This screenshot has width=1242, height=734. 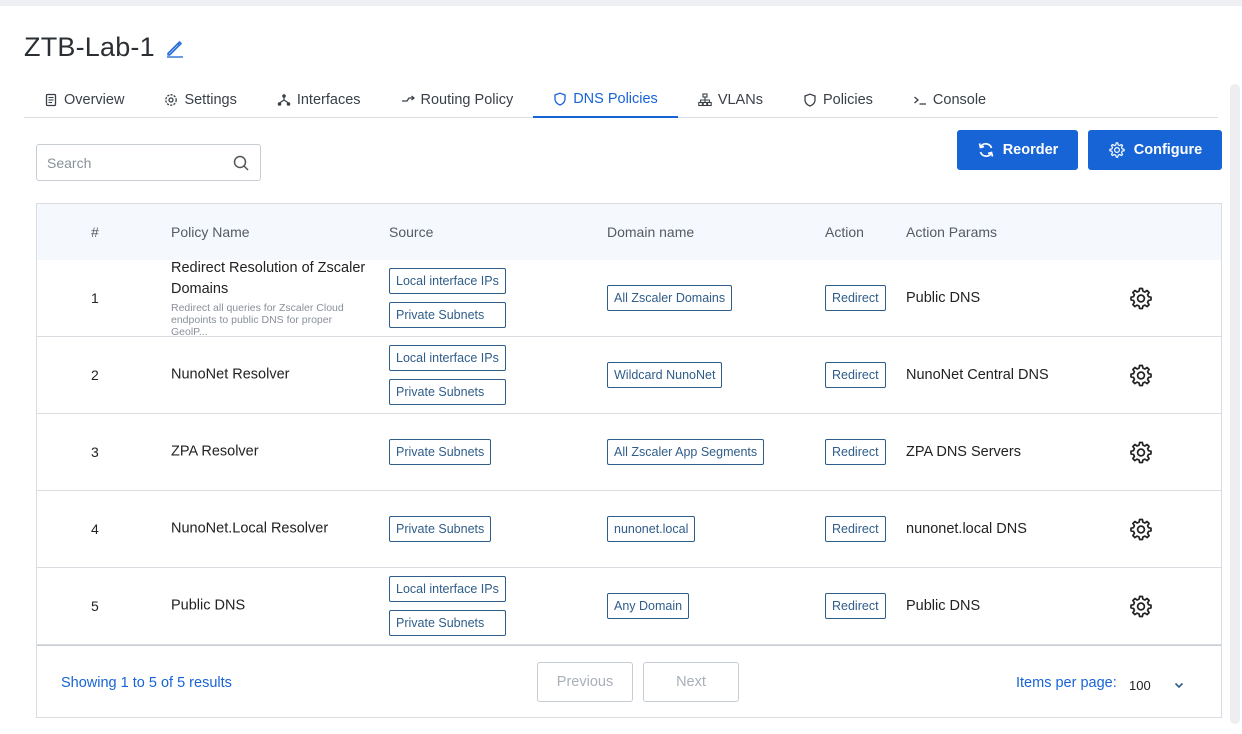 What do you see at coordinates (95, 529) in the screenshot?
I see `row-number: 4` at bounding box center [95, 529].